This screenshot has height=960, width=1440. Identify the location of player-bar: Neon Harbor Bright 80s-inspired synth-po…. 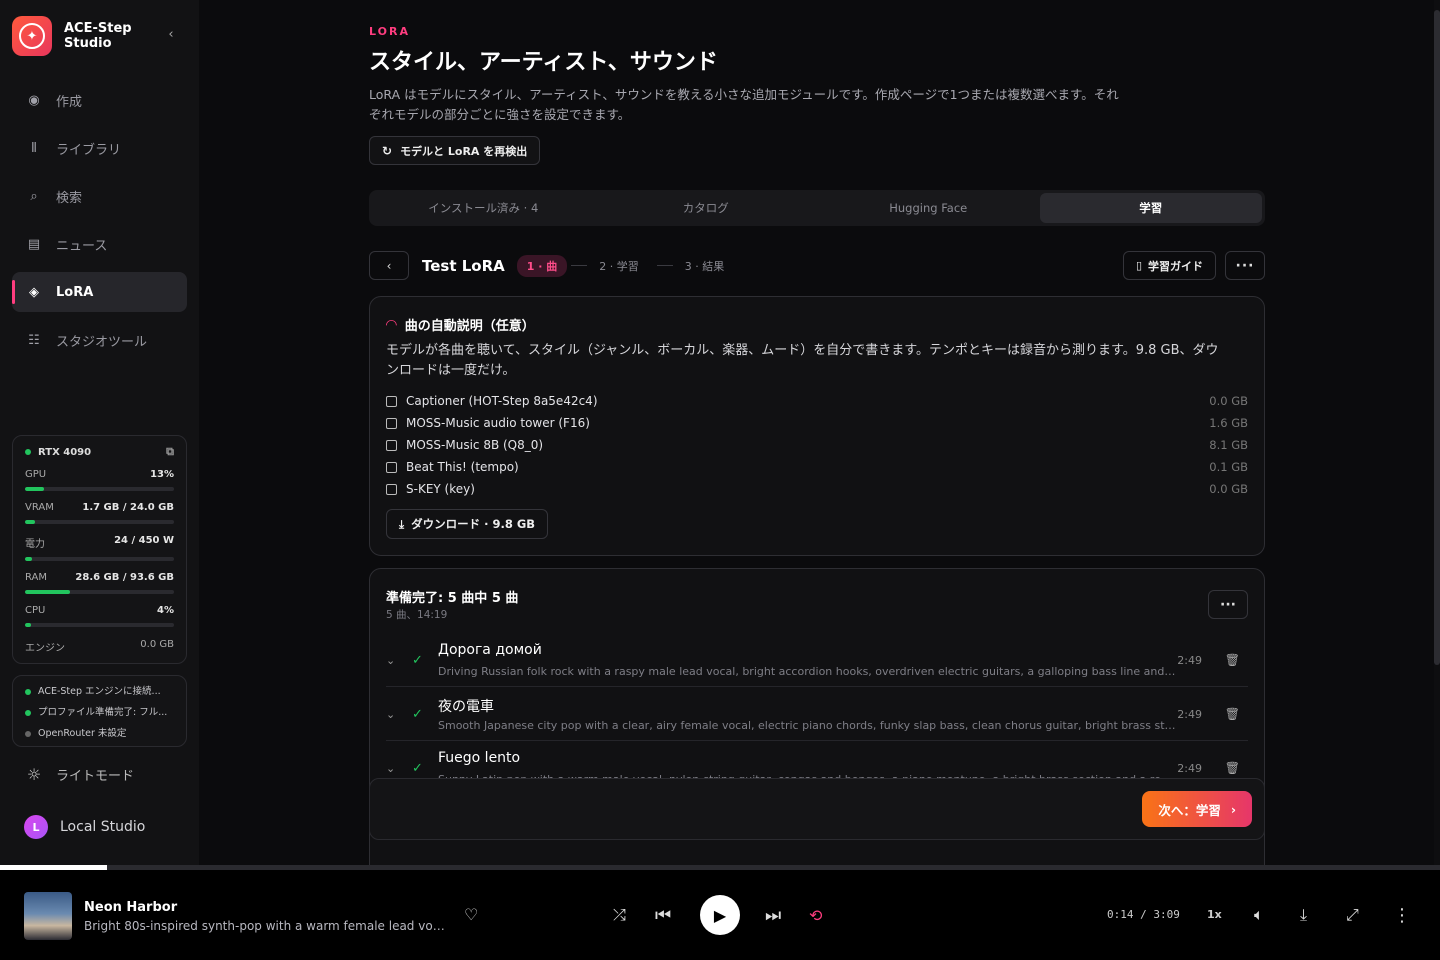
(720, 915).